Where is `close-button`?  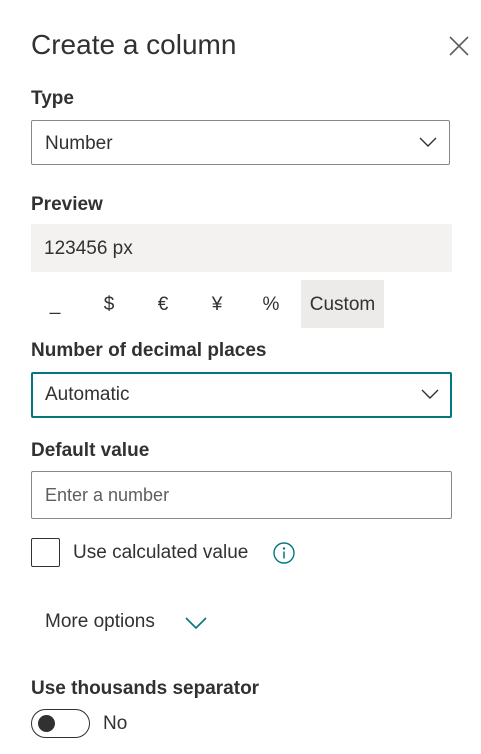 close-button is located at coordinates (459, 46).